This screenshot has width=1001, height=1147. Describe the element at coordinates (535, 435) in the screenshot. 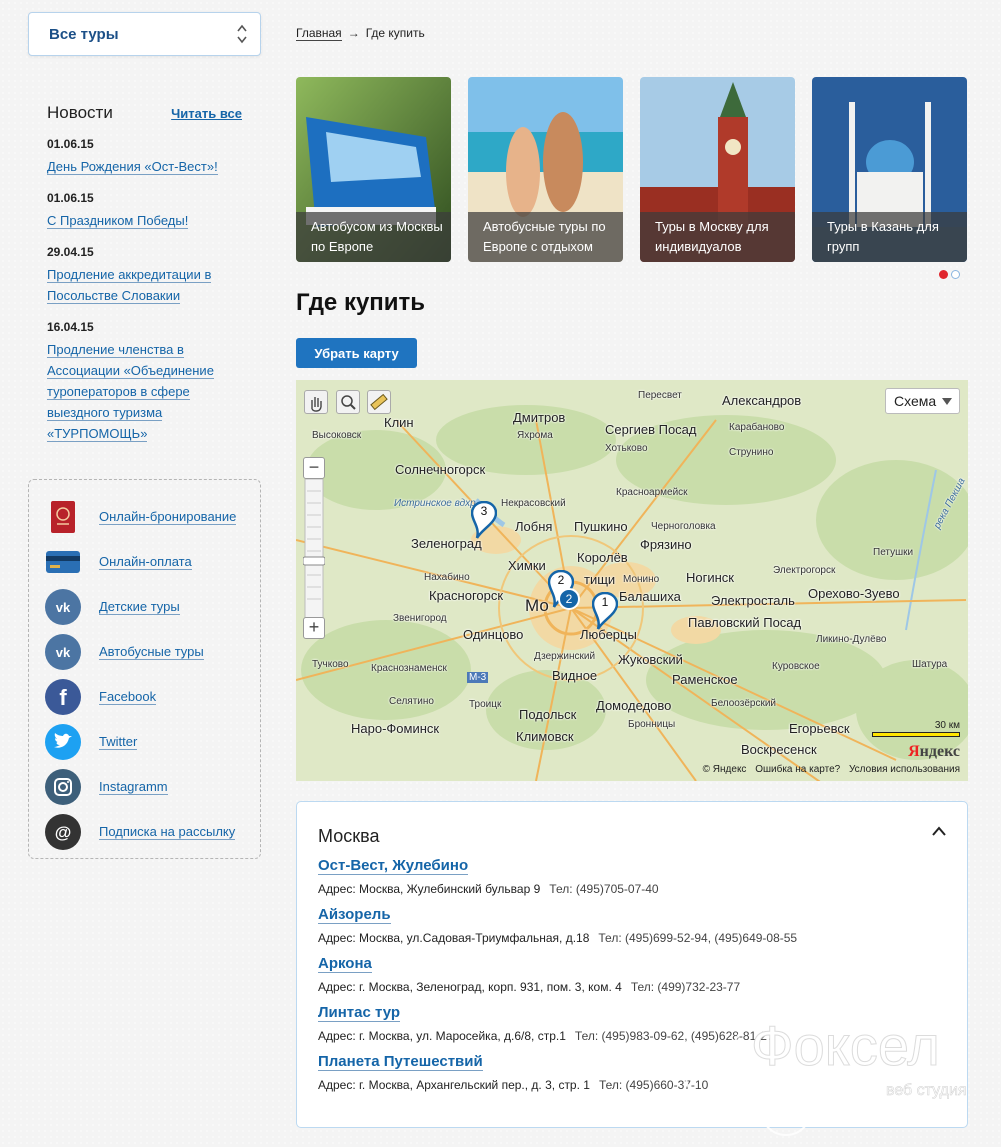

I see `map-label: Яхрома` at that location.